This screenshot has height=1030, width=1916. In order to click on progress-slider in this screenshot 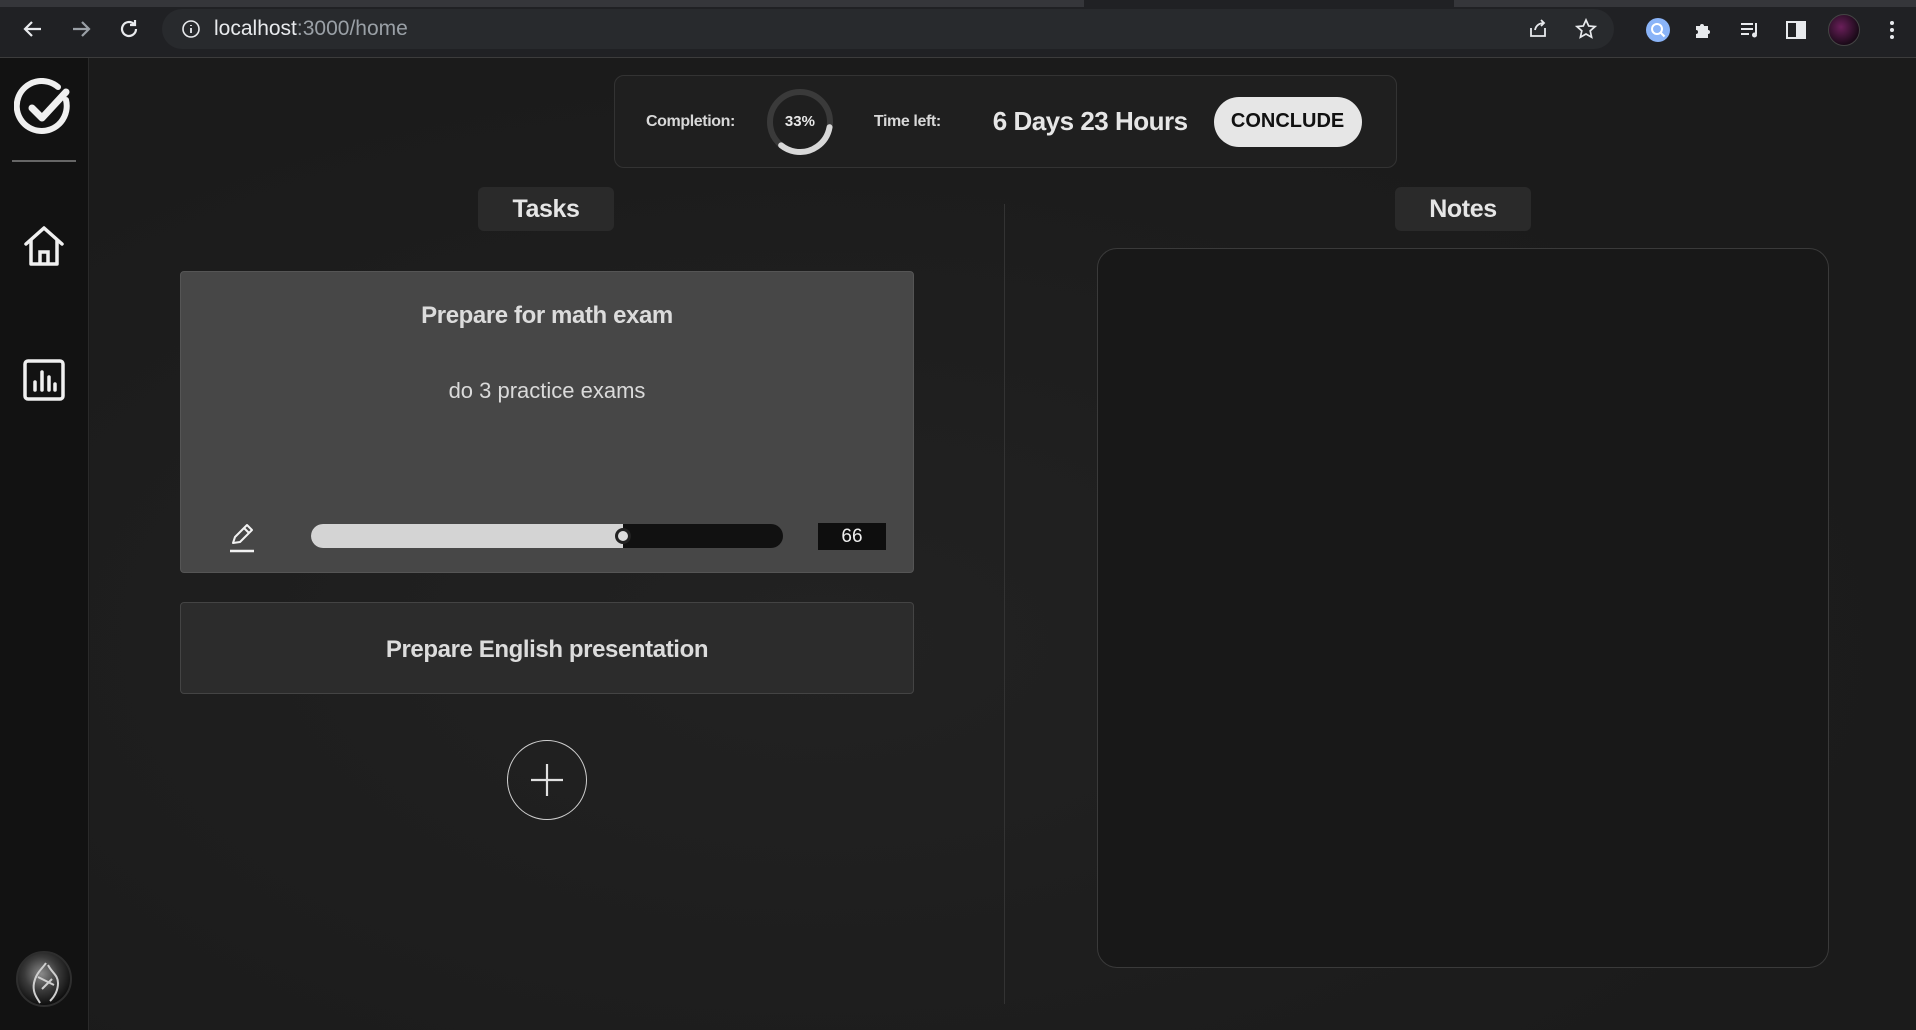, I will do `click(547, 536)`.